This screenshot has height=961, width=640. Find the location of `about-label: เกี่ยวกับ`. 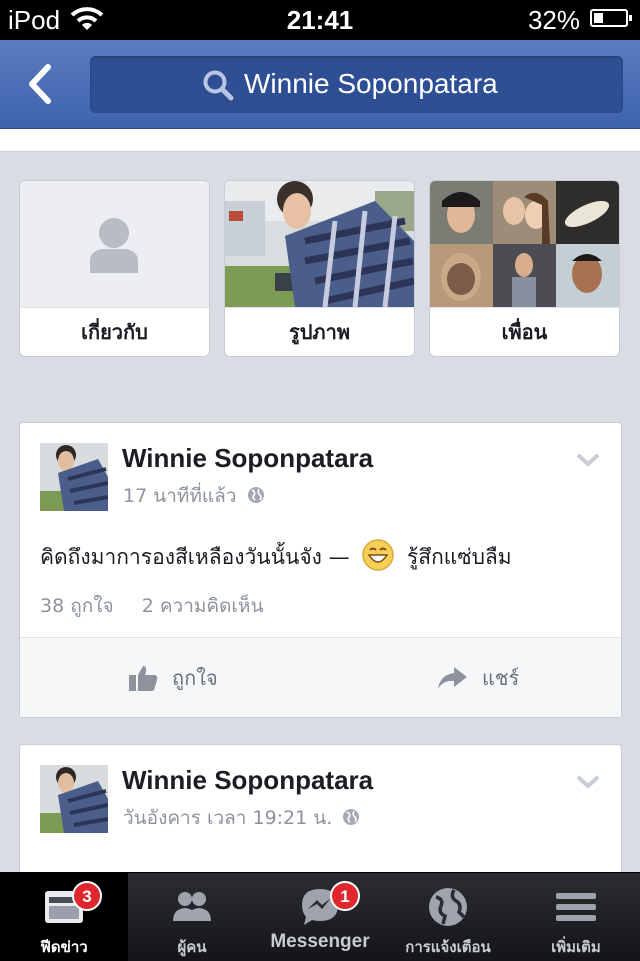

about-label: เกี่ยวกับ is located at coordinates (114, 331).